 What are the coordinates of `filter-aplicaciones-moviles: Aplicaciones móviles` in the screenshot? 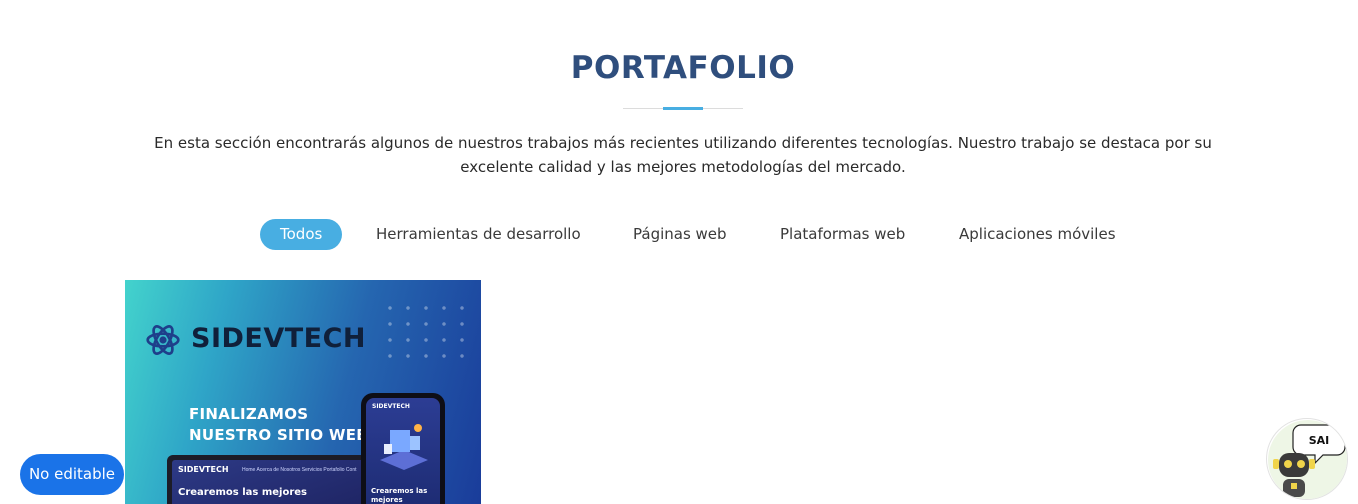 It's located at (1037, 234).